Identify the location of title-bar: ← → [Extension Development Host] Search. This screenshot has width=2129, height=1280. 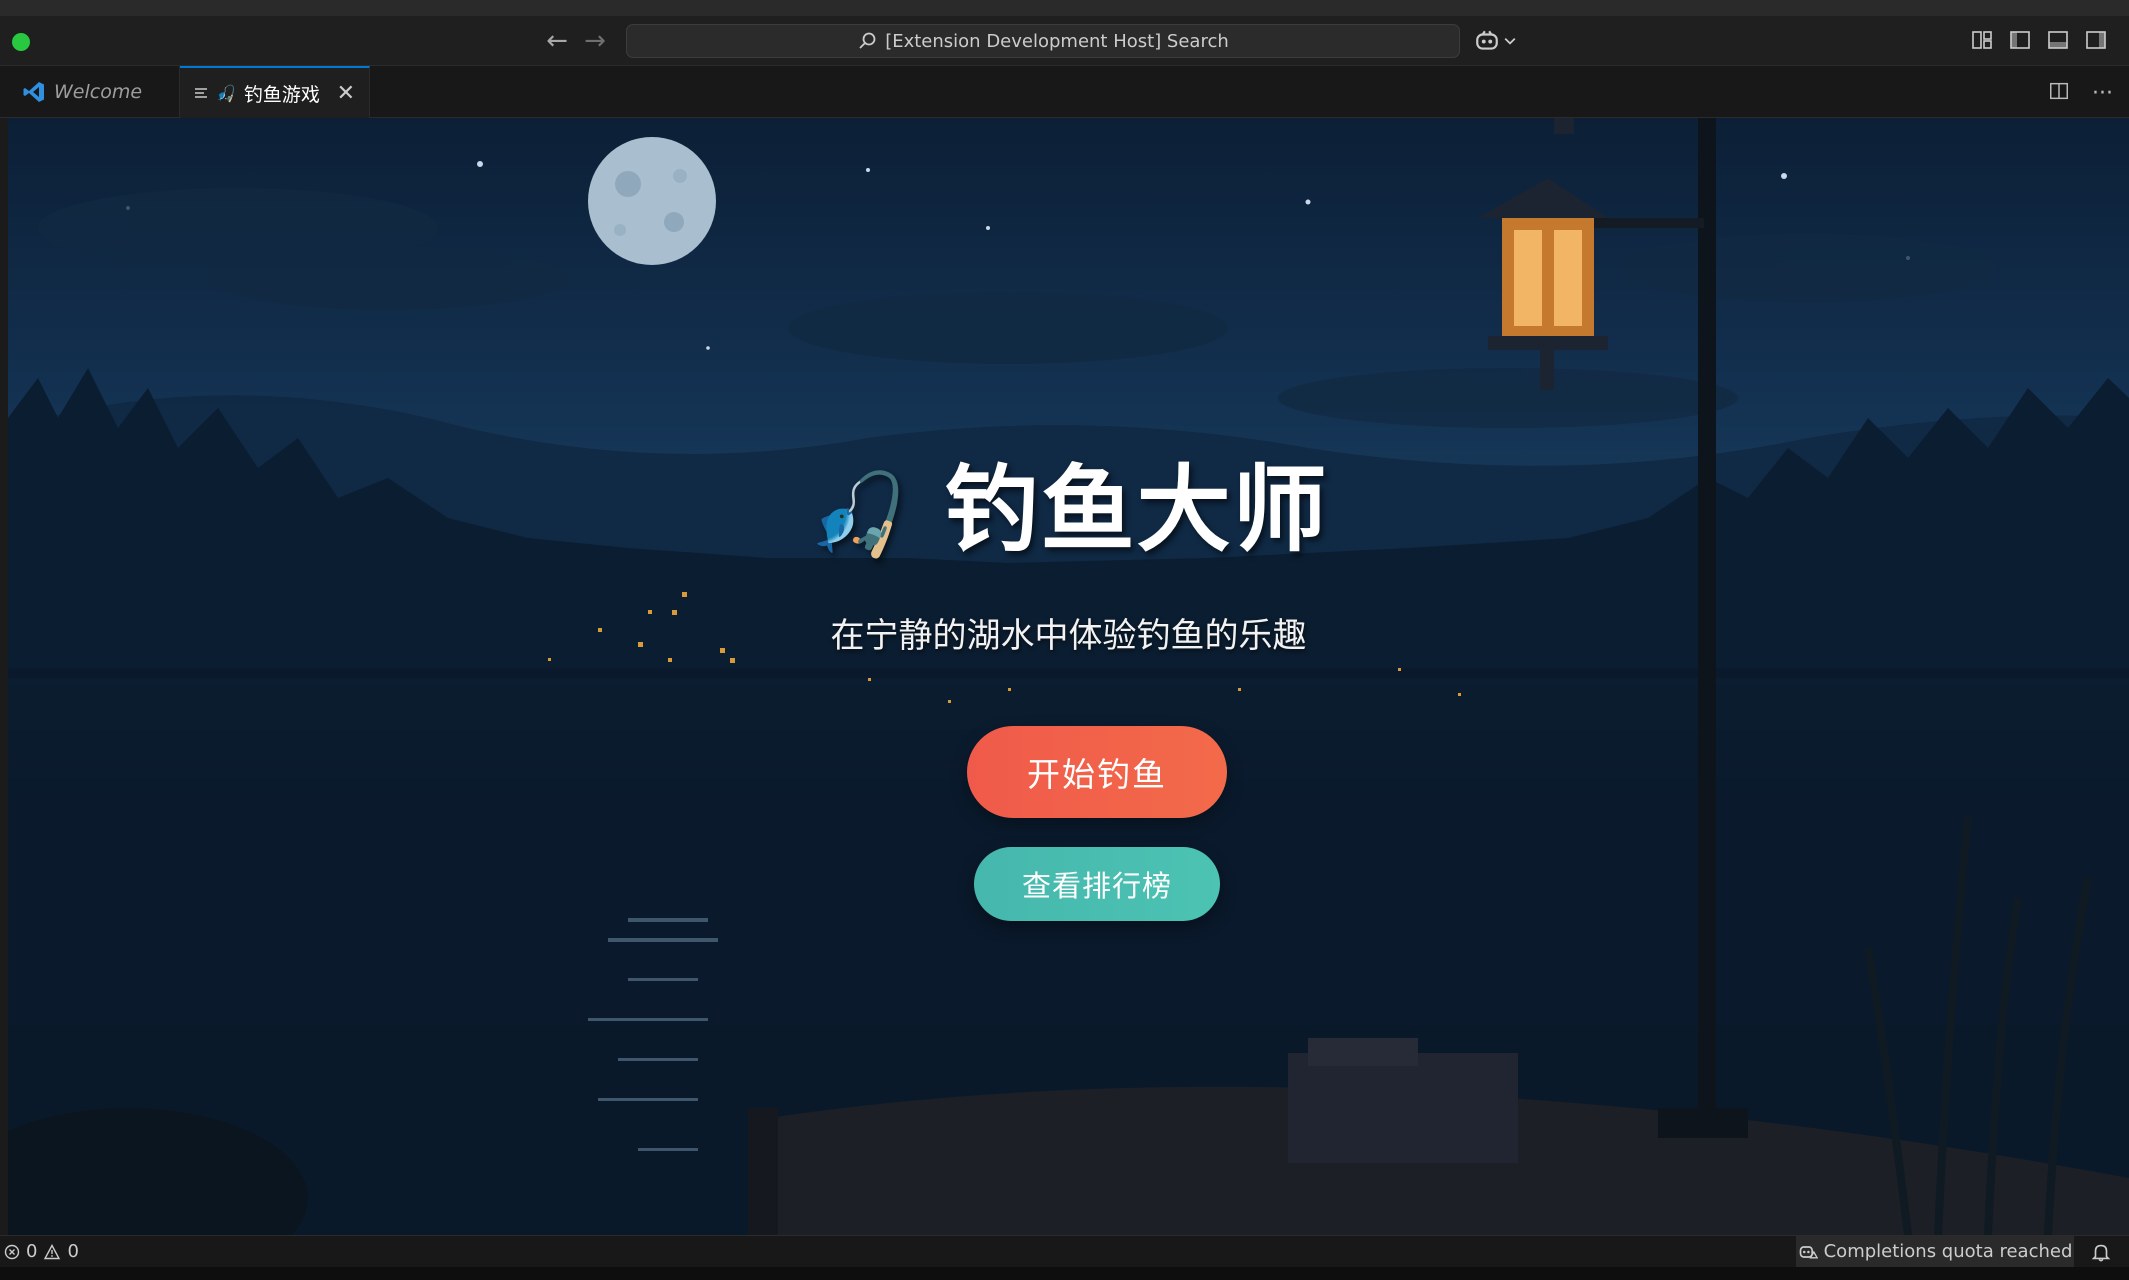
(1064, 33).